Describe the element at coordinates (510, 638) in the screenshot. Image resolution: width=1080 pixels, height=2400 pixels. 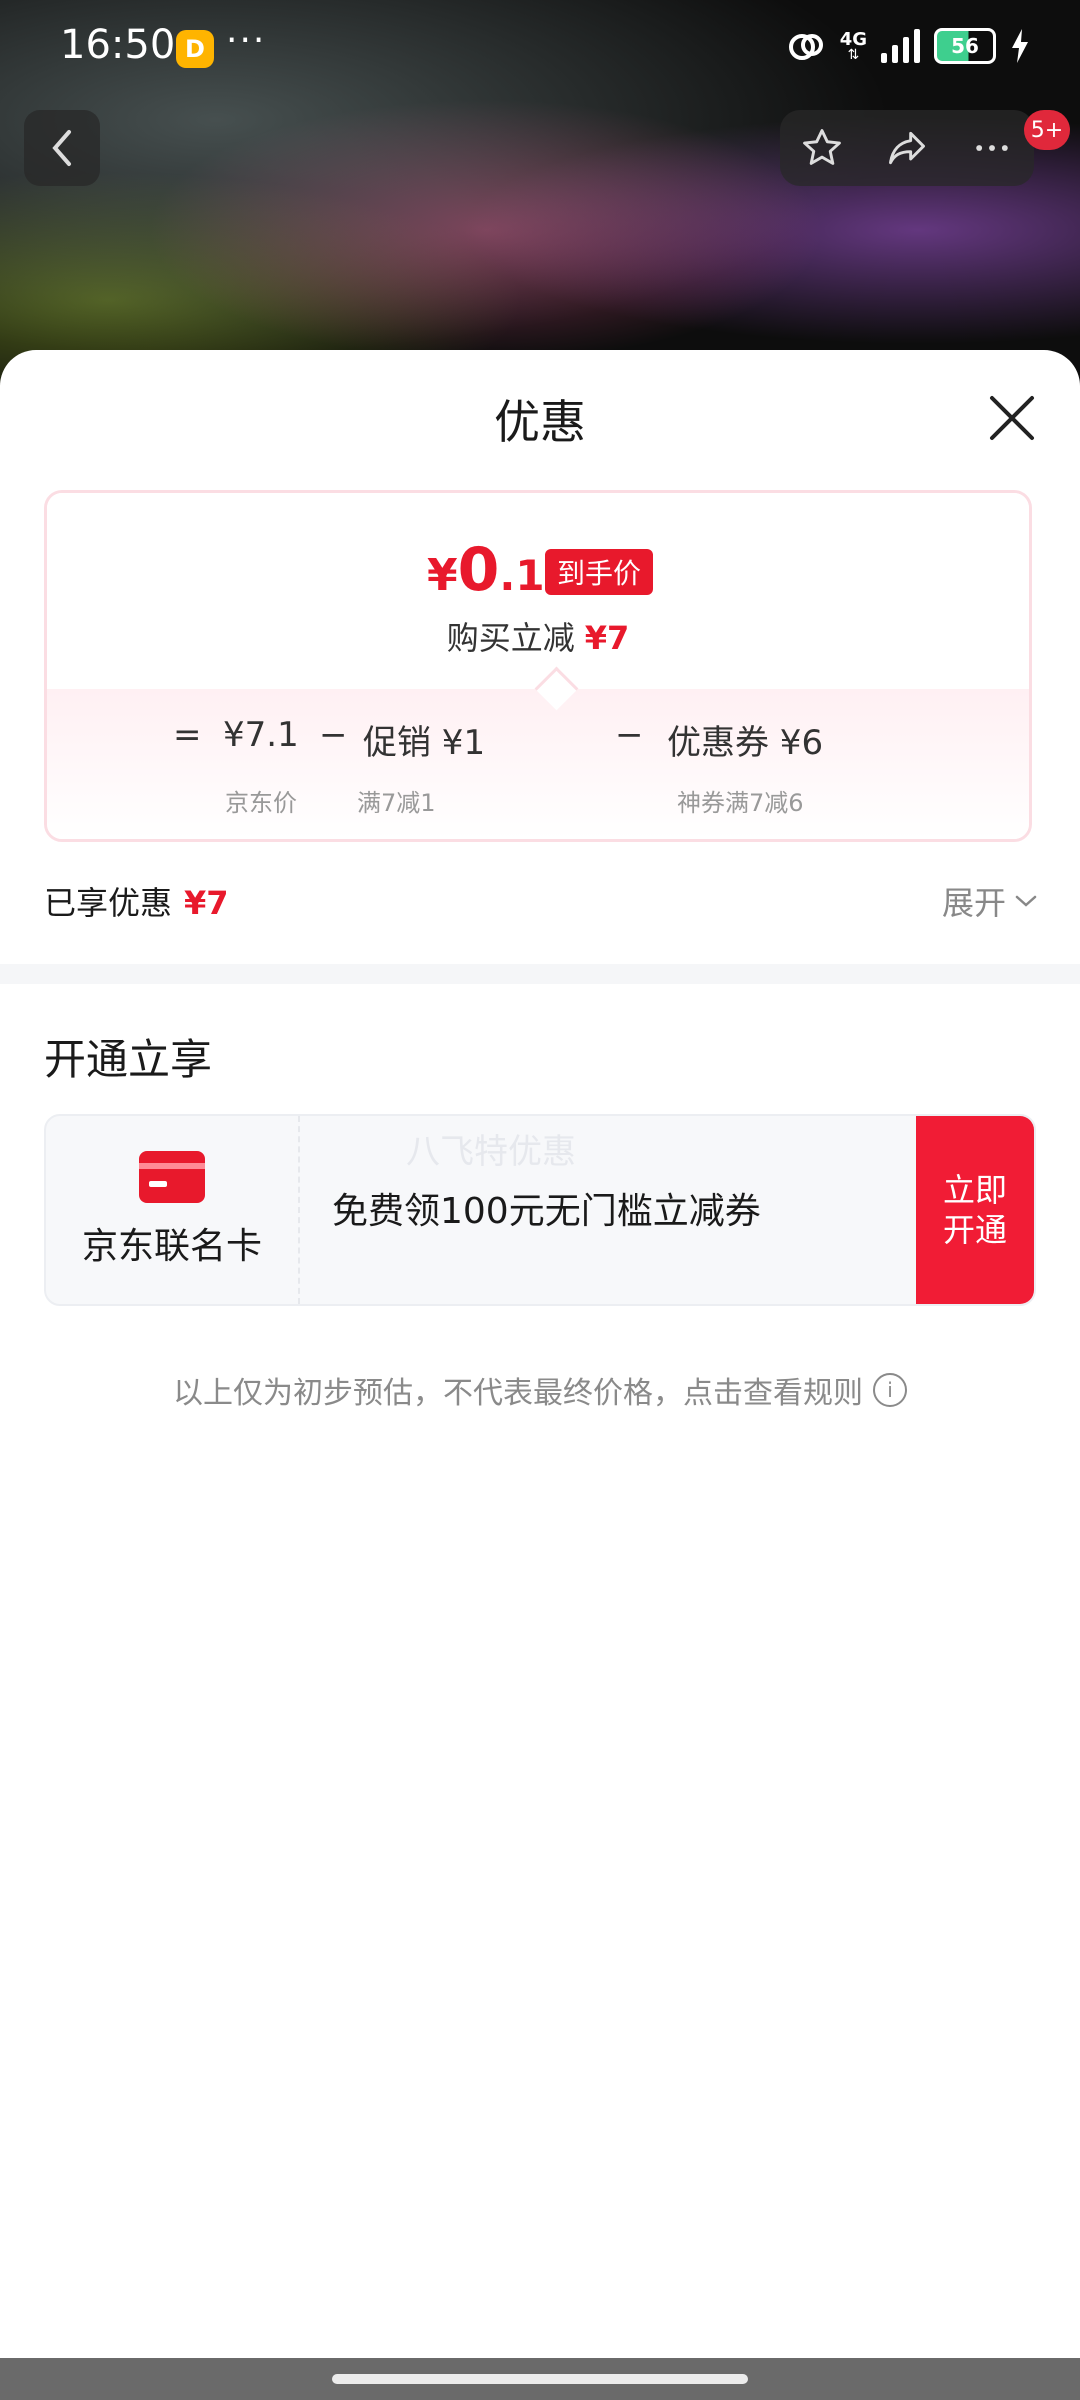
I see `reduction-label: 购买立减` at that location.